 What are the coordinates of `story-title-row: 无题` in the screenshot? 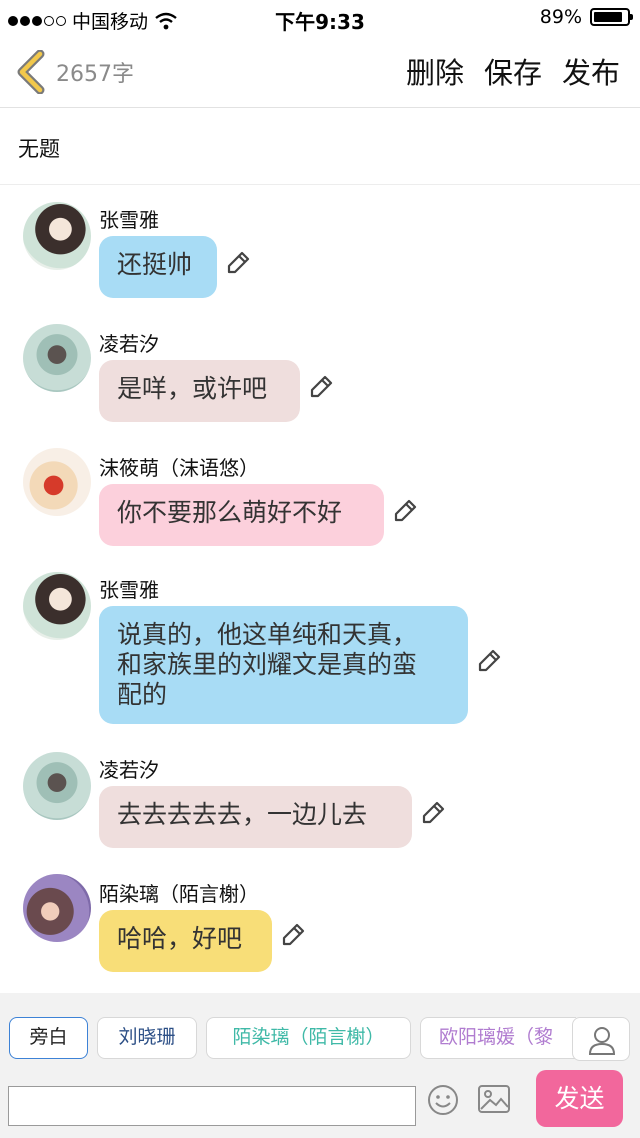 It's located at (320, 147).